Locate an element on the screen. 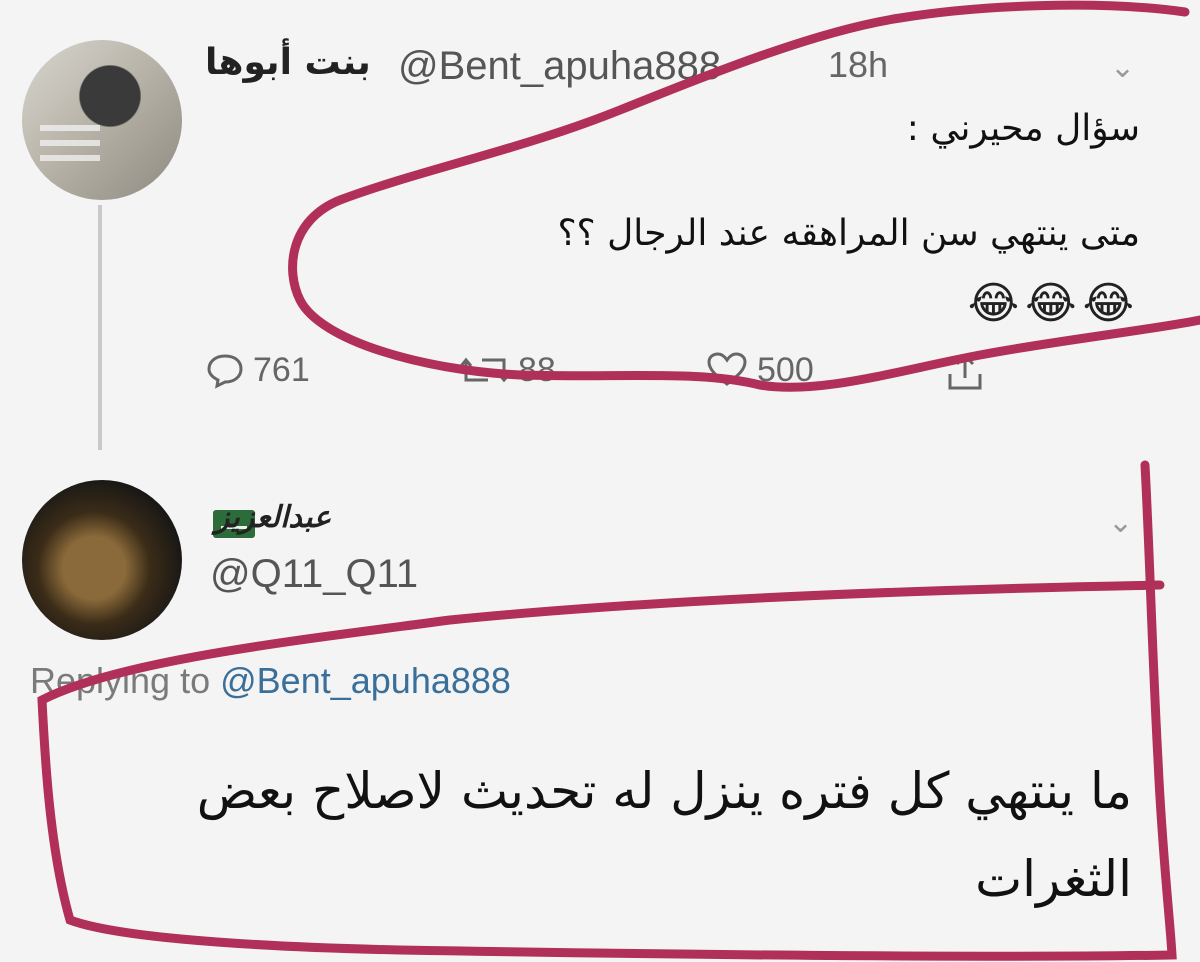  reply-icon is located at coordinates (225, 371).